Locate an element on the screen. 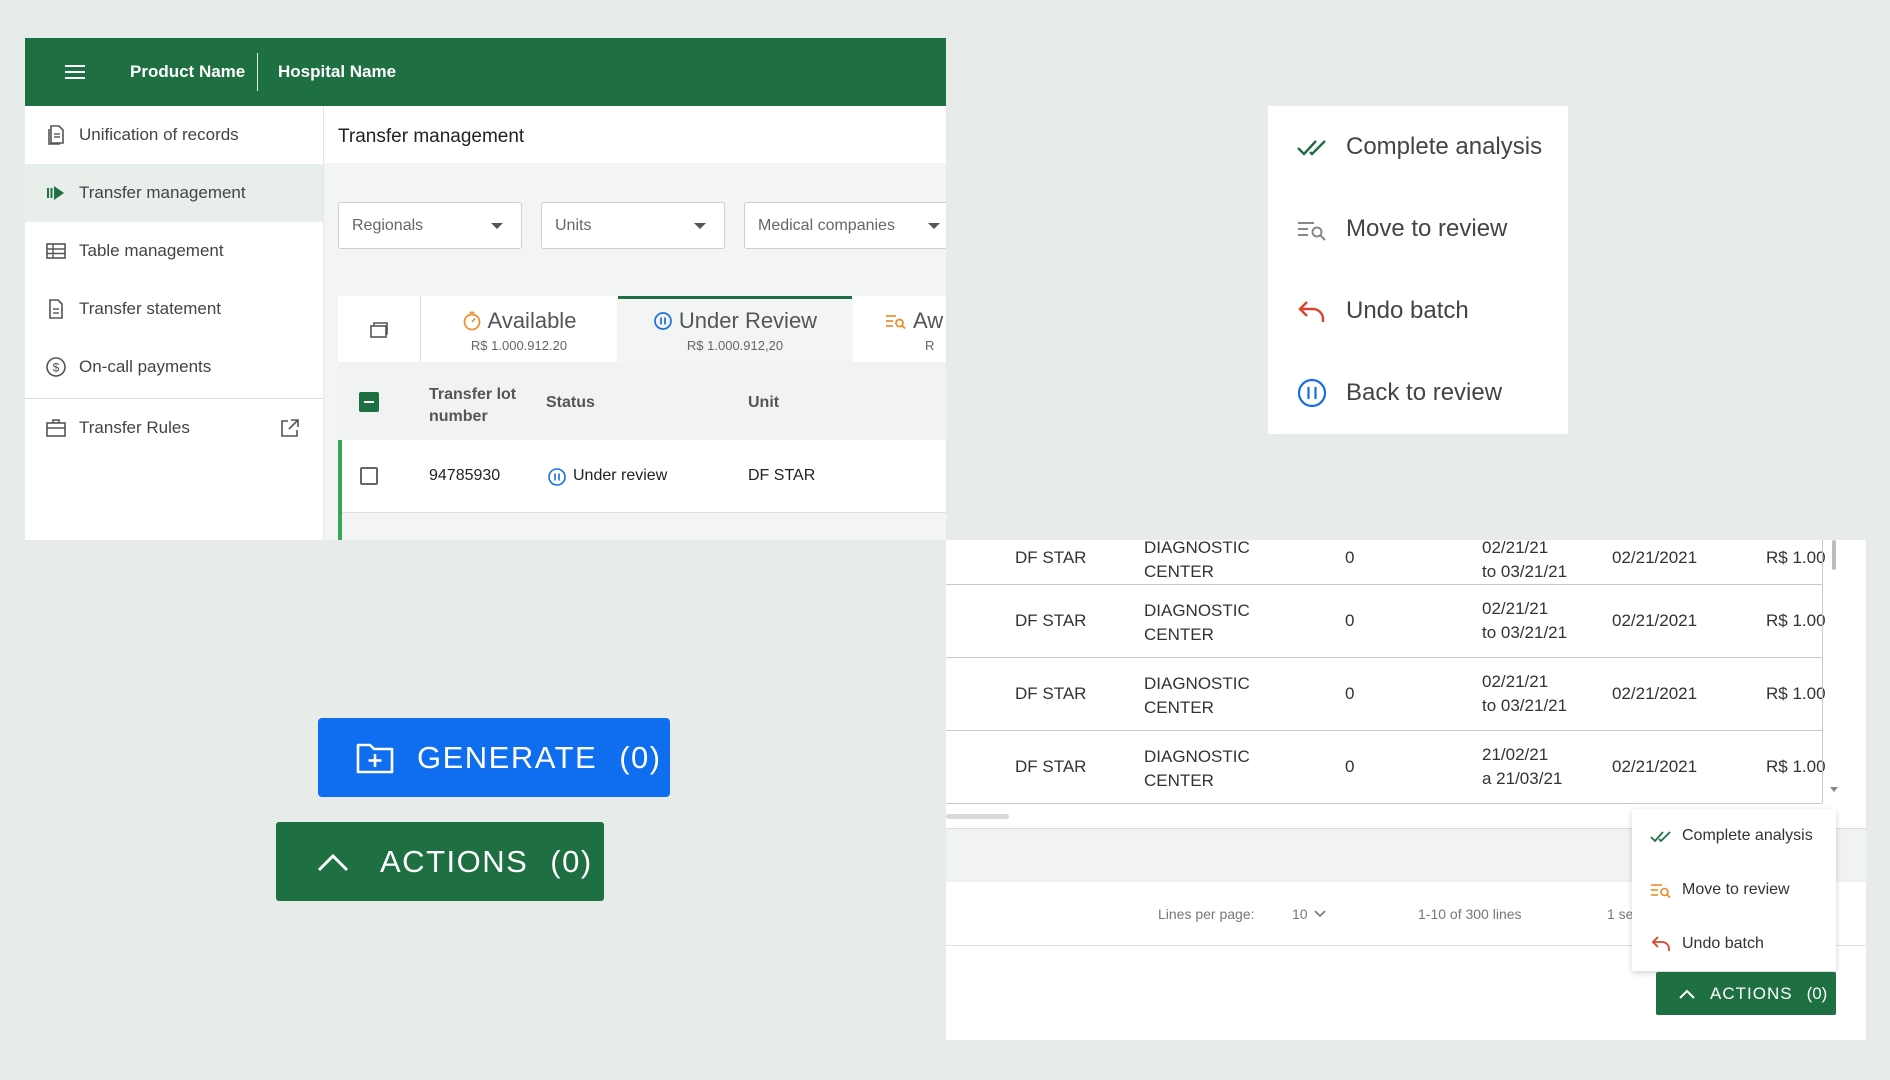  tab-under-review: Under Review R$ 1.000.912,20 is located at coordinates (735, 329).